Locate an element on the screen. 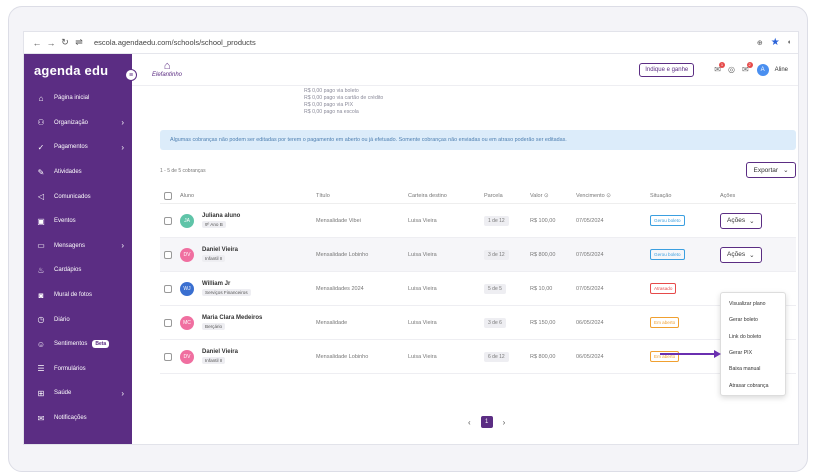 This screenshot has width=816, height=472. page-number: 1 is located at coordinates (486, 422).